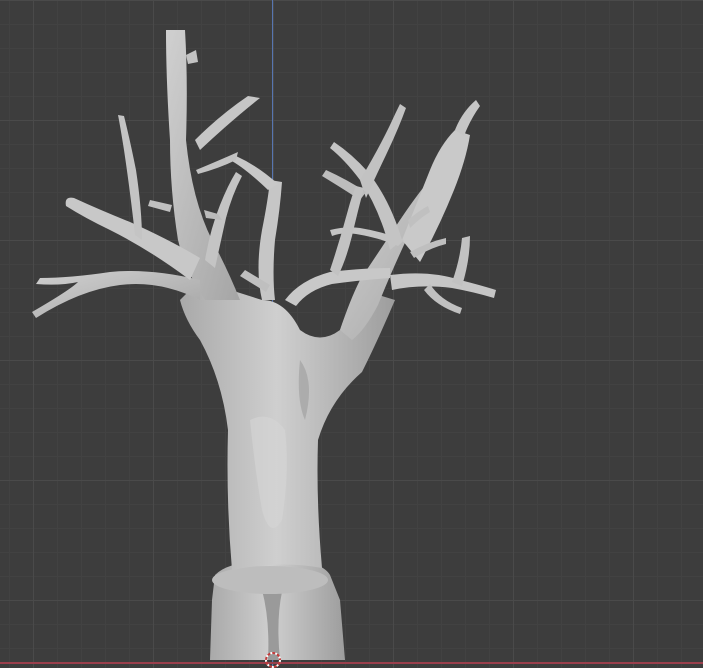  I want to click on tree-branch-left, so click(116, 294).